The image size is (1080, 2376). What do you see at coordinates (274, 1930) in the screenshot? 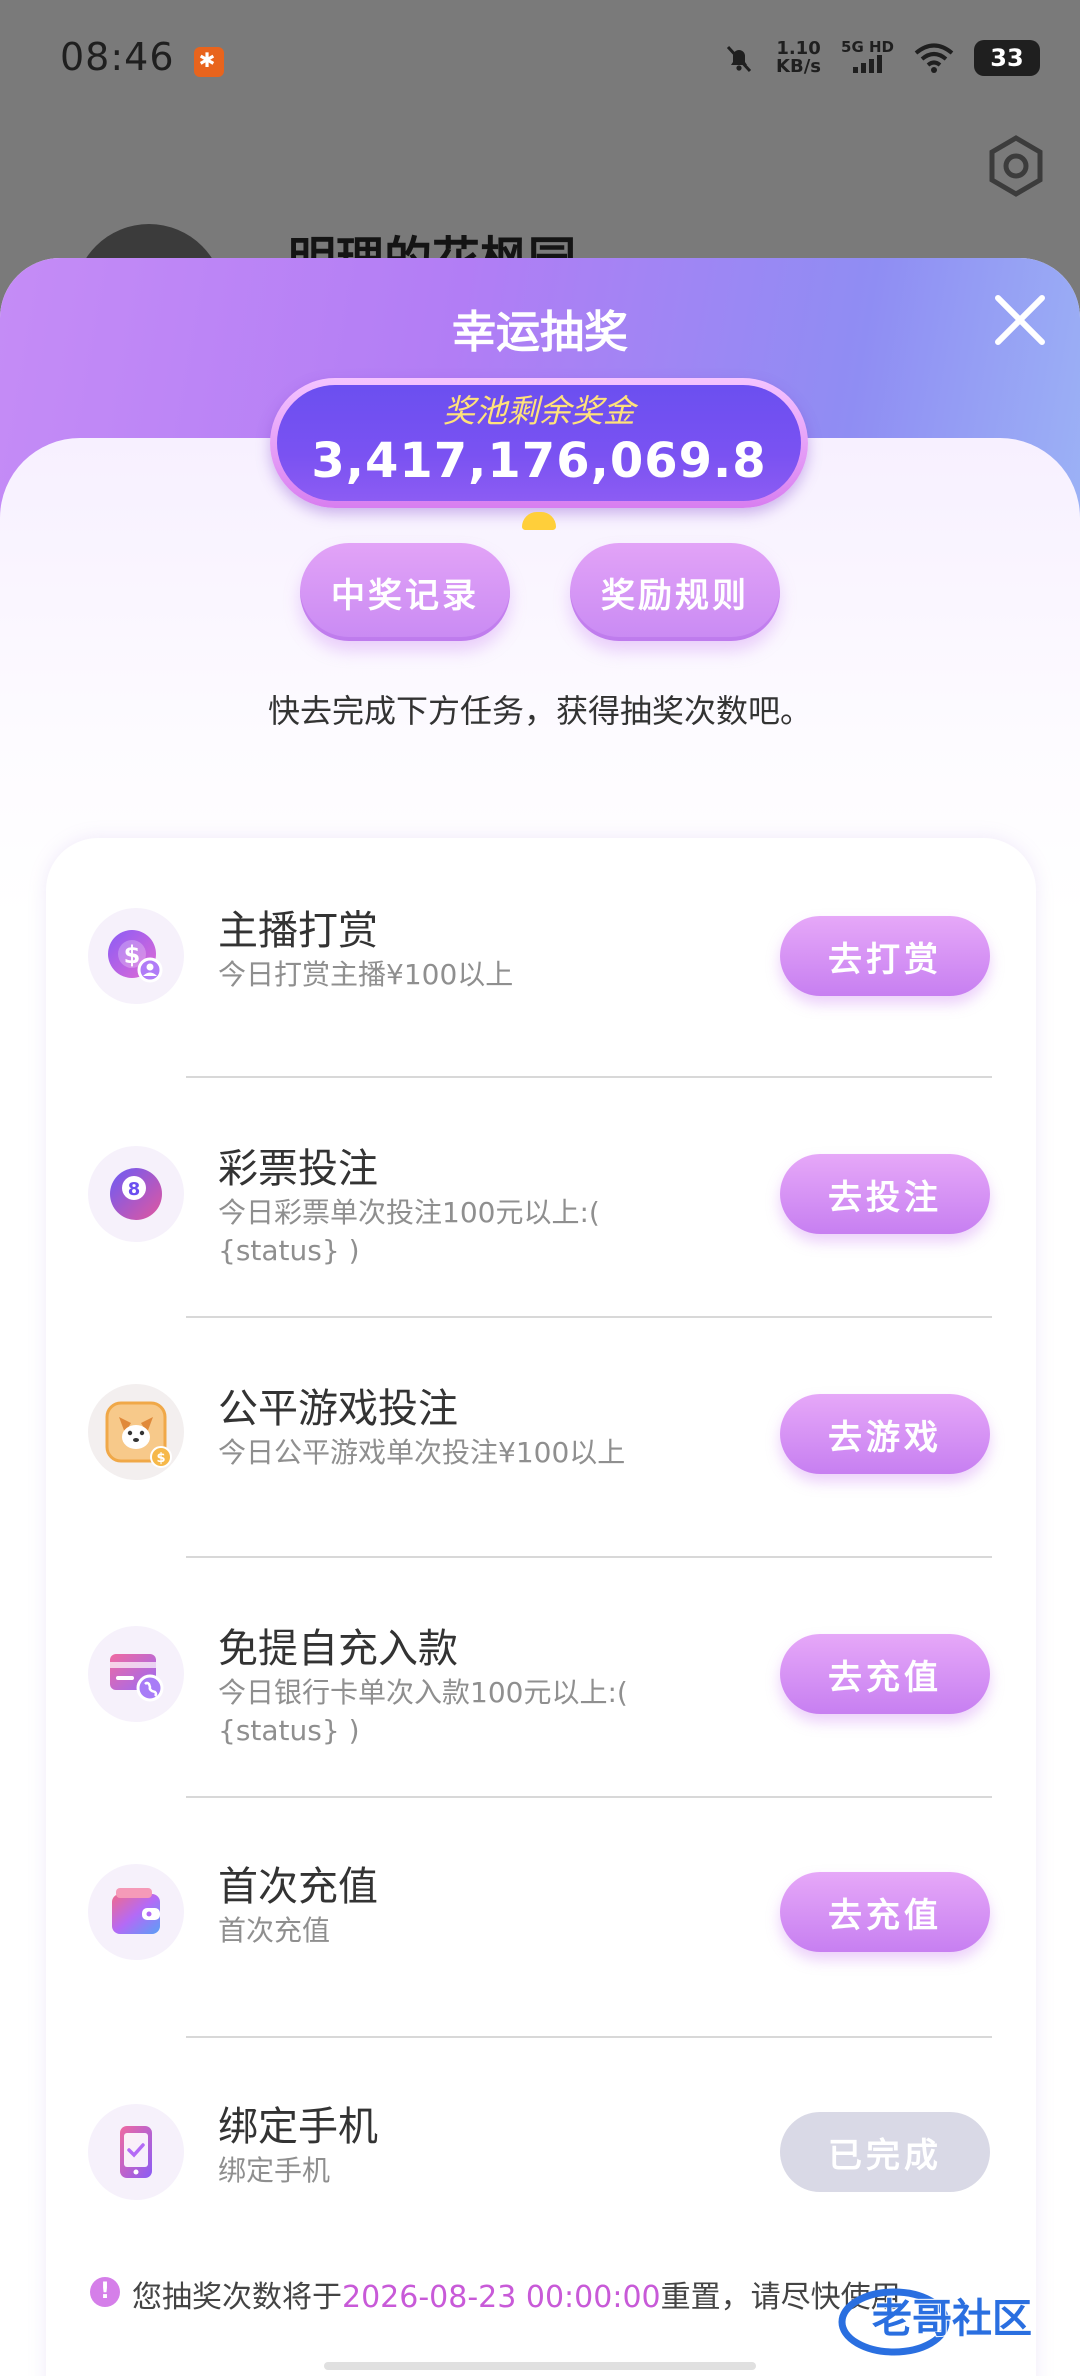
I see `task-desc: 首次充值` at bounding box center [274, 1930].